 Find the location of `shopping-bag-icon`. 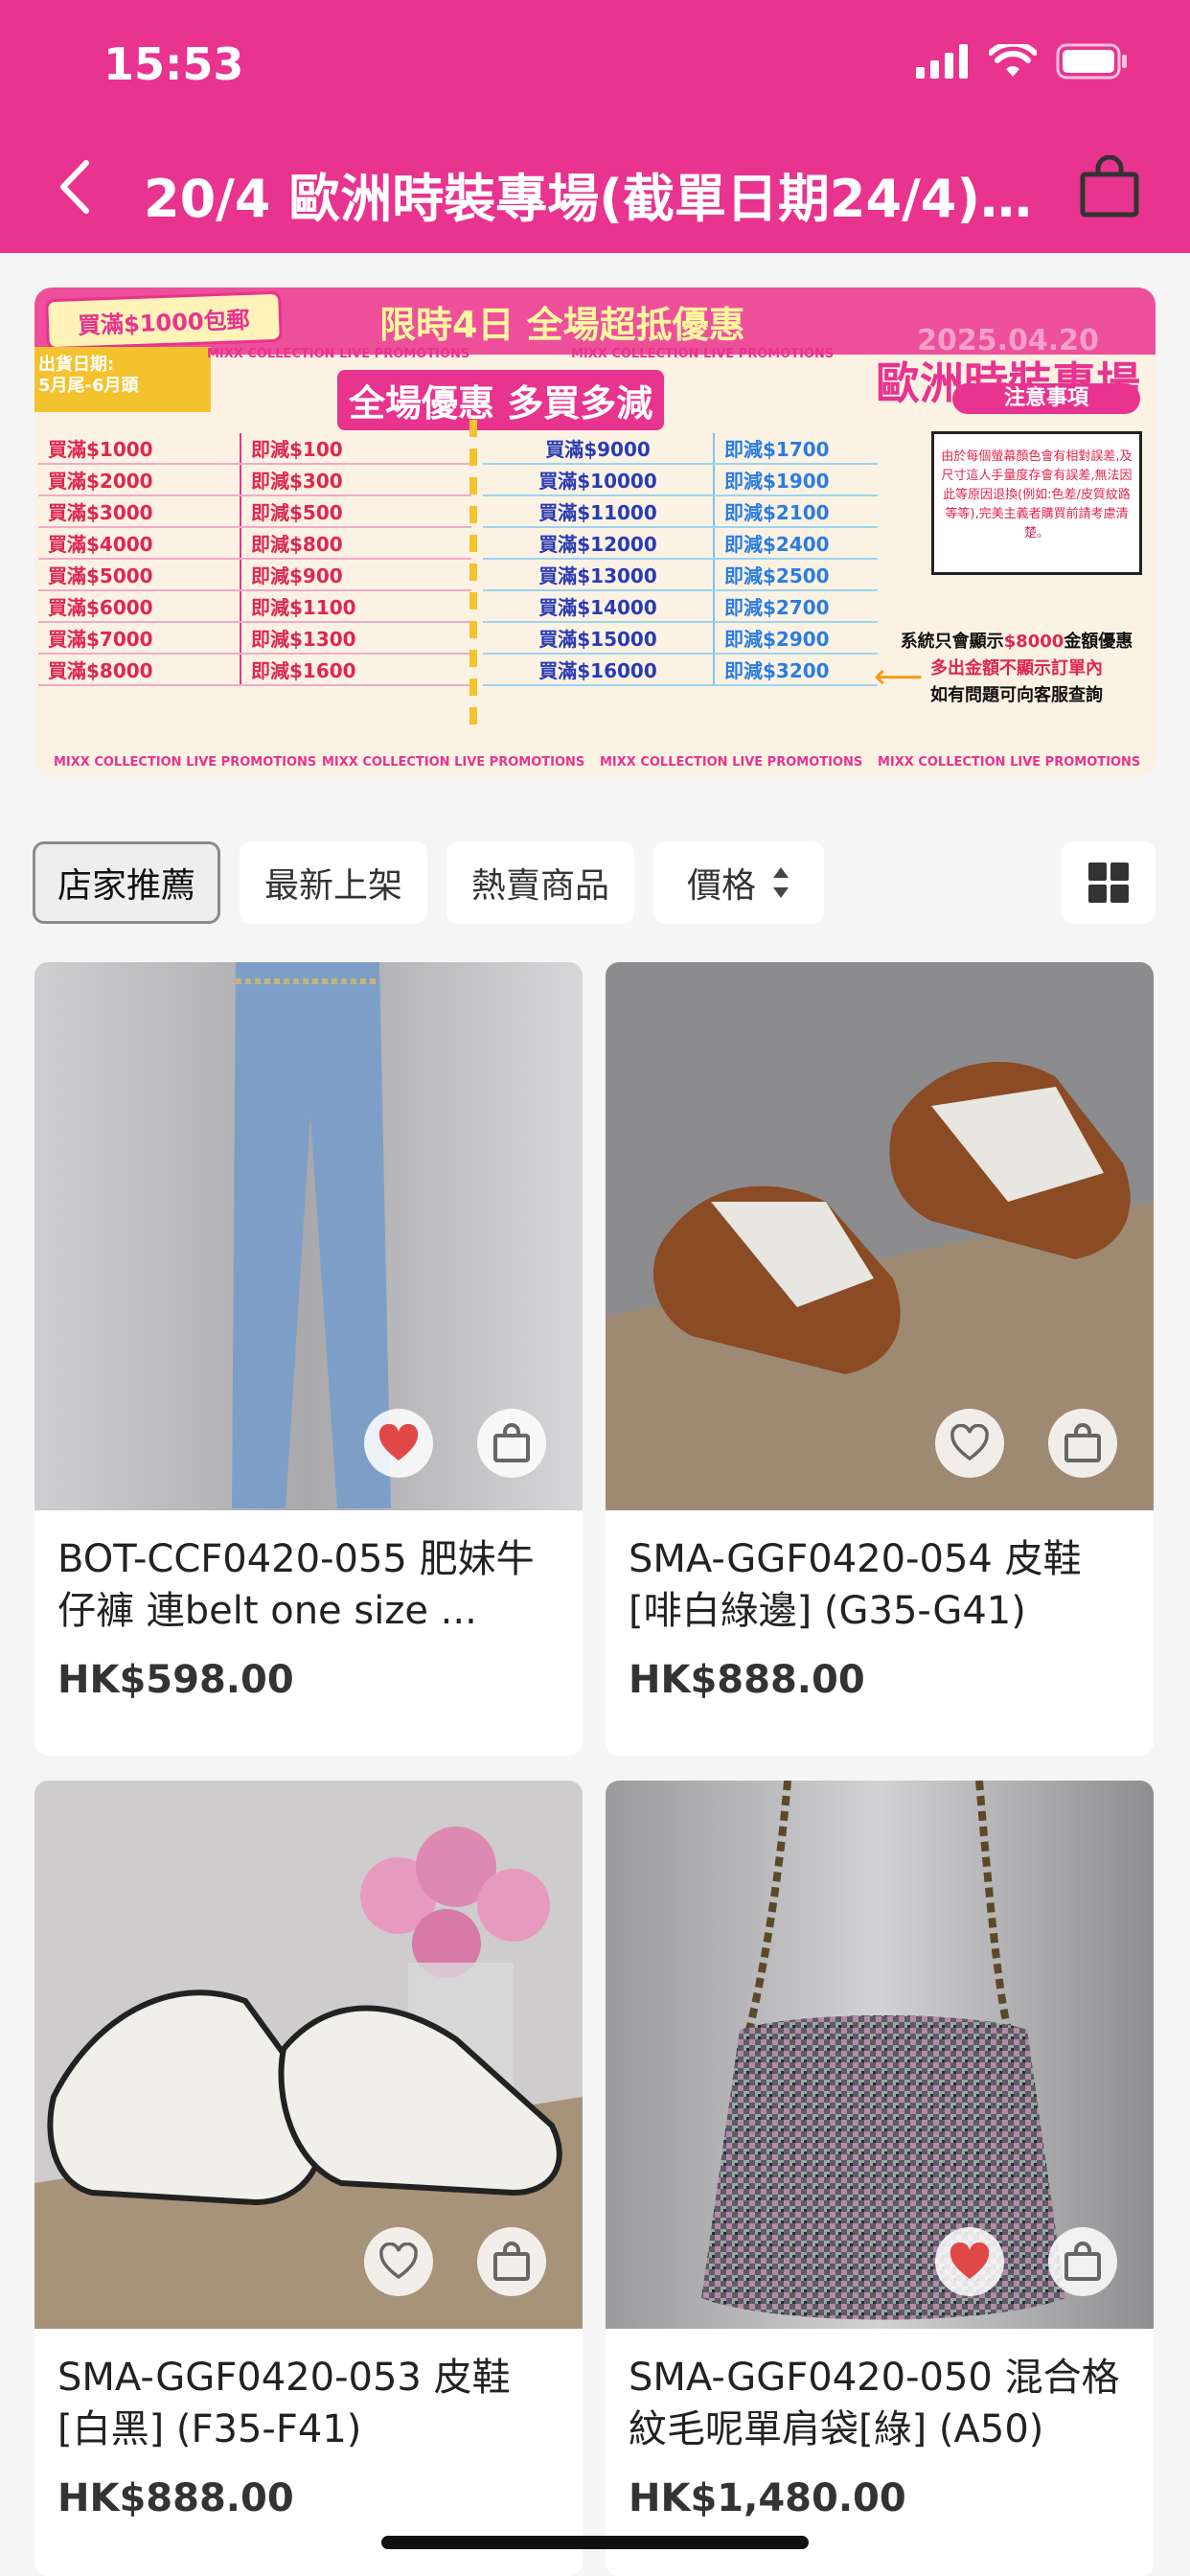

shopping-bag-icon is located at coordinates (1109, 186).